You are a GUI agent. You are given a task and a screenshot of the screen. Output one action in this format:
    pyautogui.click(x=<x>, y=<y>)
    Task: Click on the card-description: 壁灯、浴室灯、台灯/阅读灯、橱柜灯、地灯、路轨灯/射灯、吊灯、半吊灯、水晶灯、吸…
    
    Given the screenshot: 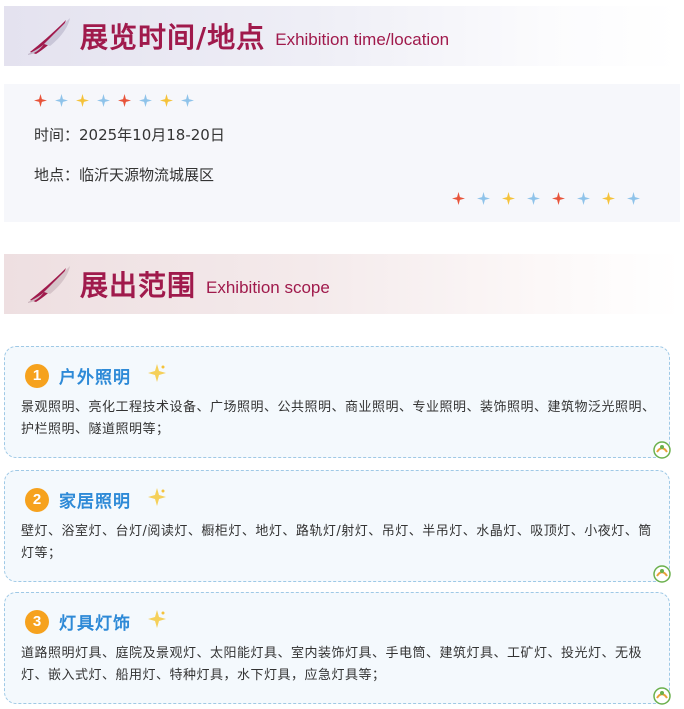 What is the action you would take?
    pyautogui.click(x=336, y=542)
    